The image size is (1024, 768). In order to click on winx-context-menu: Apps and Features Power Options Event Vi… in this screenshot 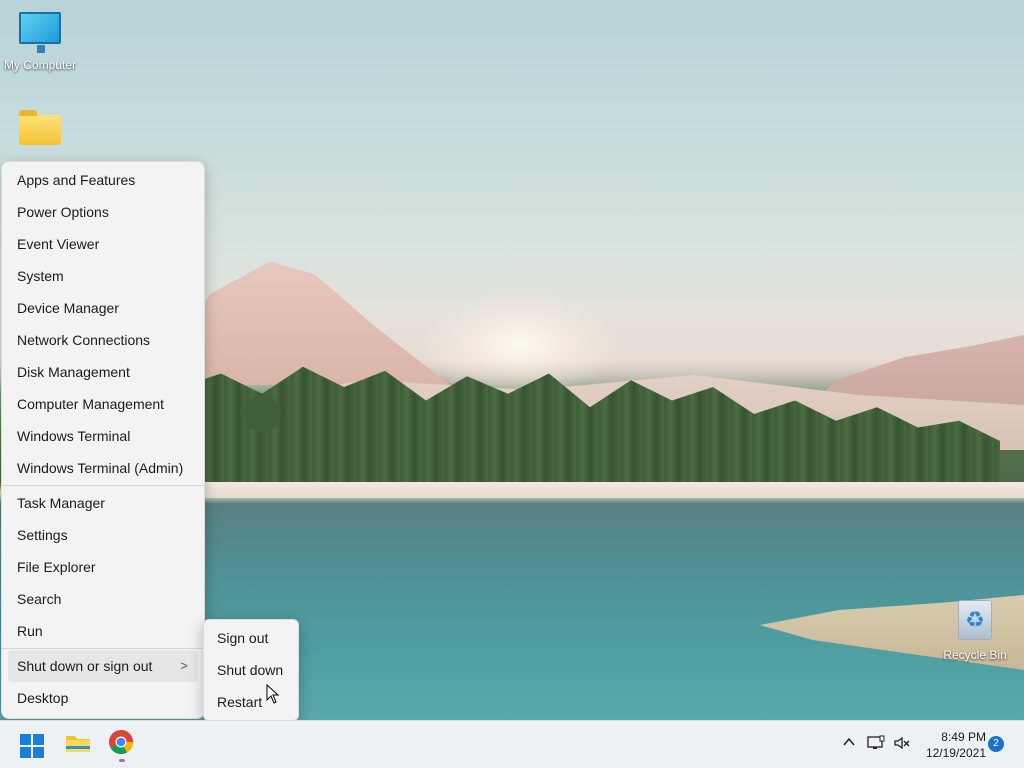, I will do `click(103, 440)`.